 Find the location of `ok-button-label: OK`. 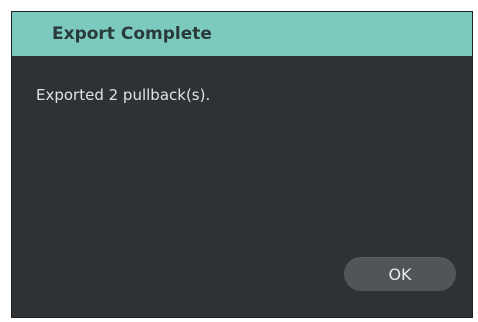

ok-button-label: OK is located at coordinates (400, 274).